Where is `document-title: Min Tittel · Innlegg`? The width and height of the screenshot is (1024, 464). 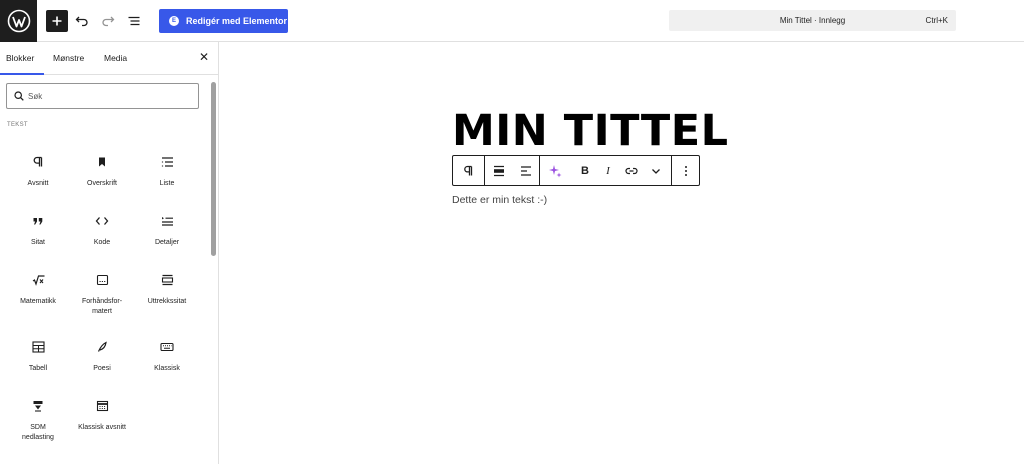
document-title: Min Tittel · Innlegg is located at coordinates (812, 20).